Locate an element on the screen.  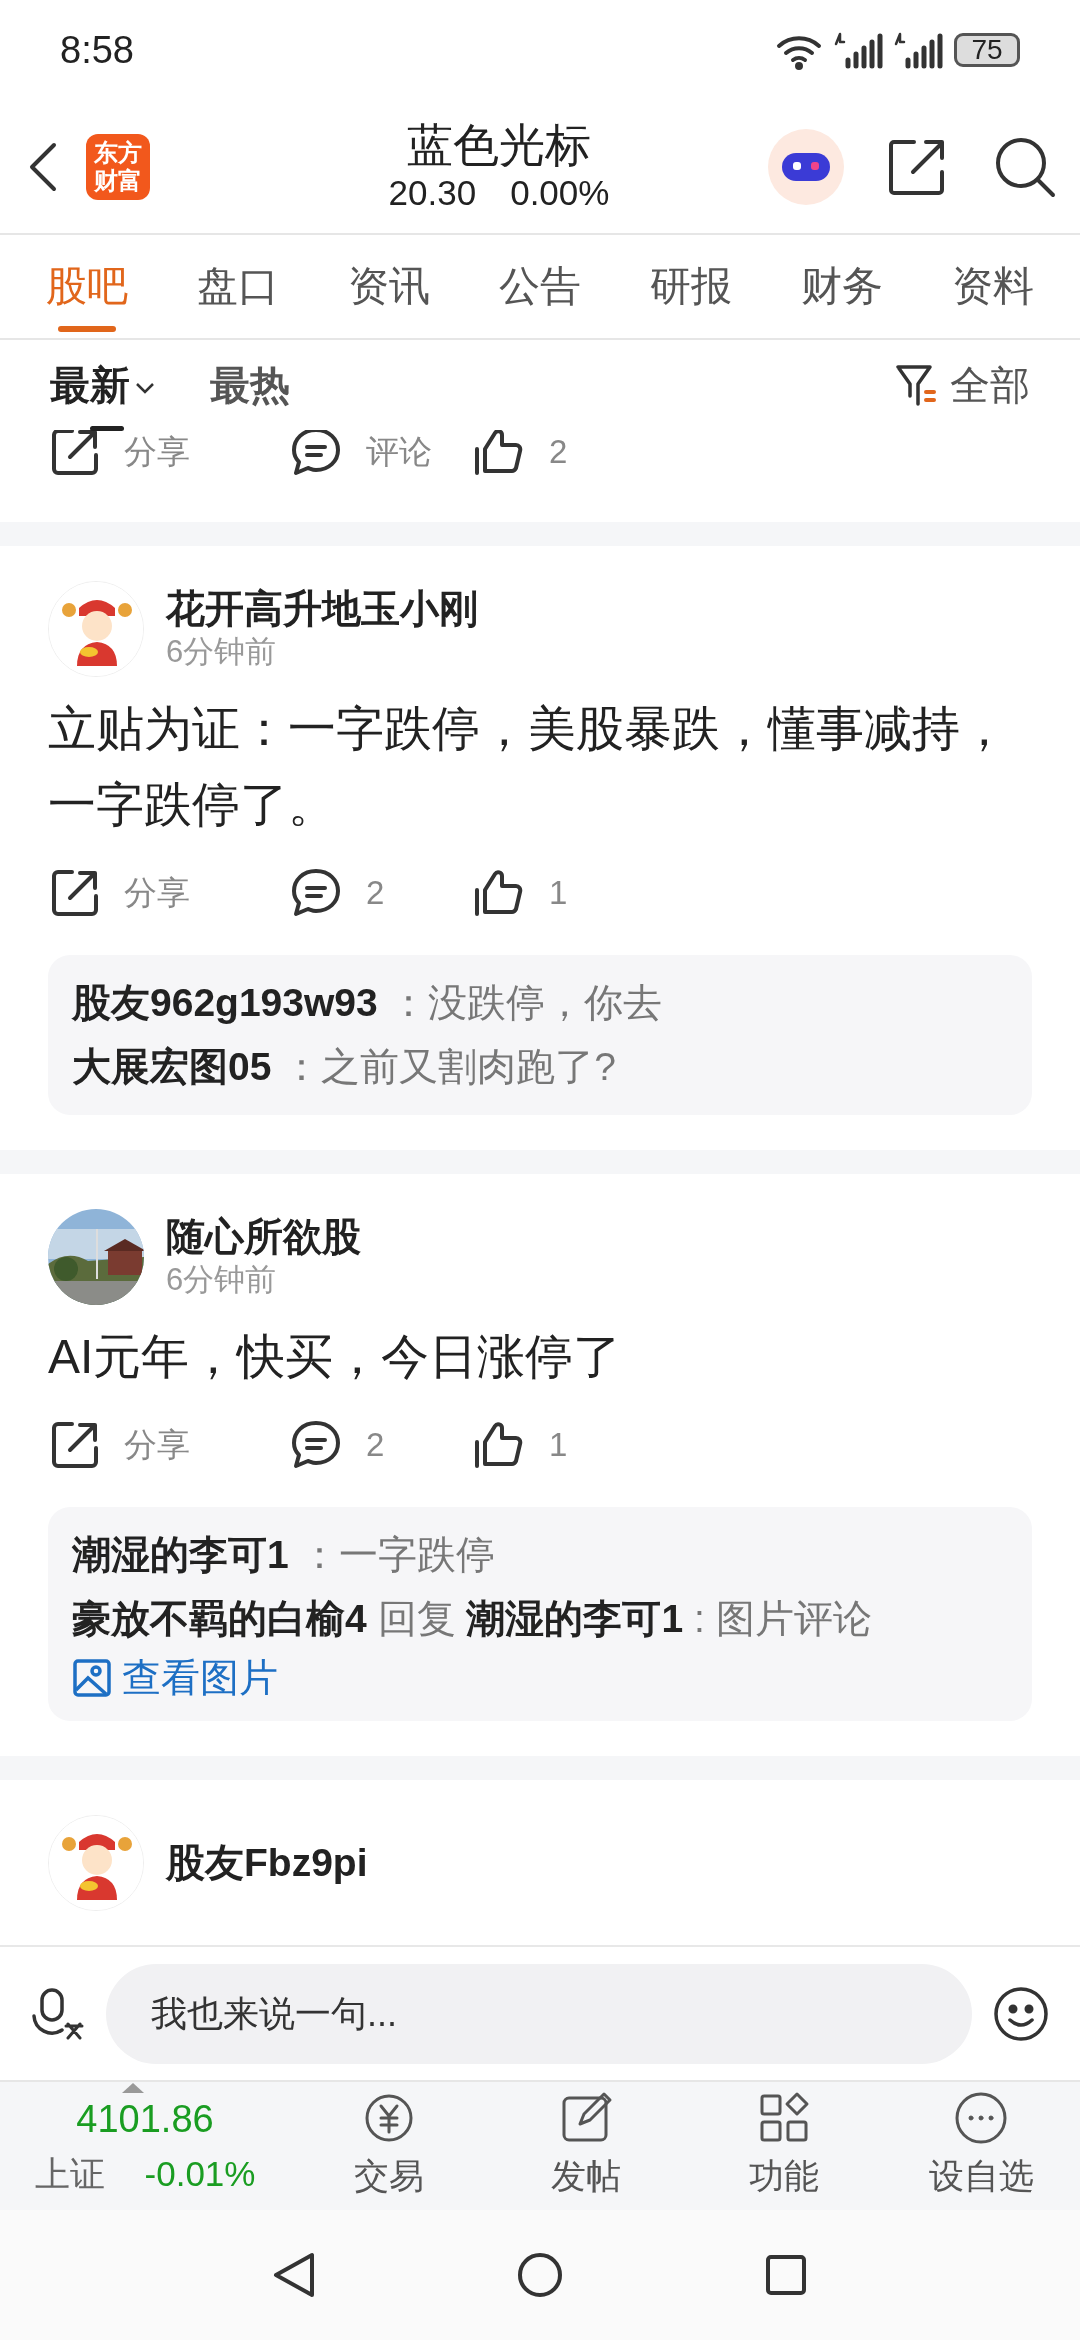
logo-text: 财富 is located at coordinates (118, 180).